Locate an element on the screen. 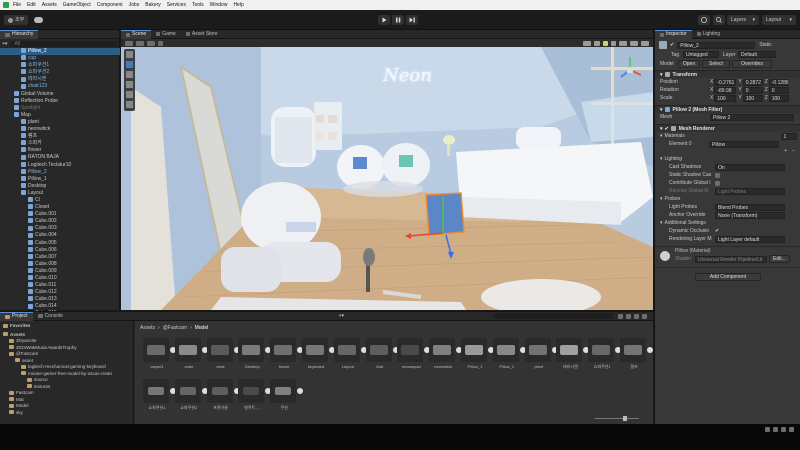 Image resolution: width=800 pixels, height=450 pixels. tab-hierarchy: Hierarchy is located at coordinates (19, 34).